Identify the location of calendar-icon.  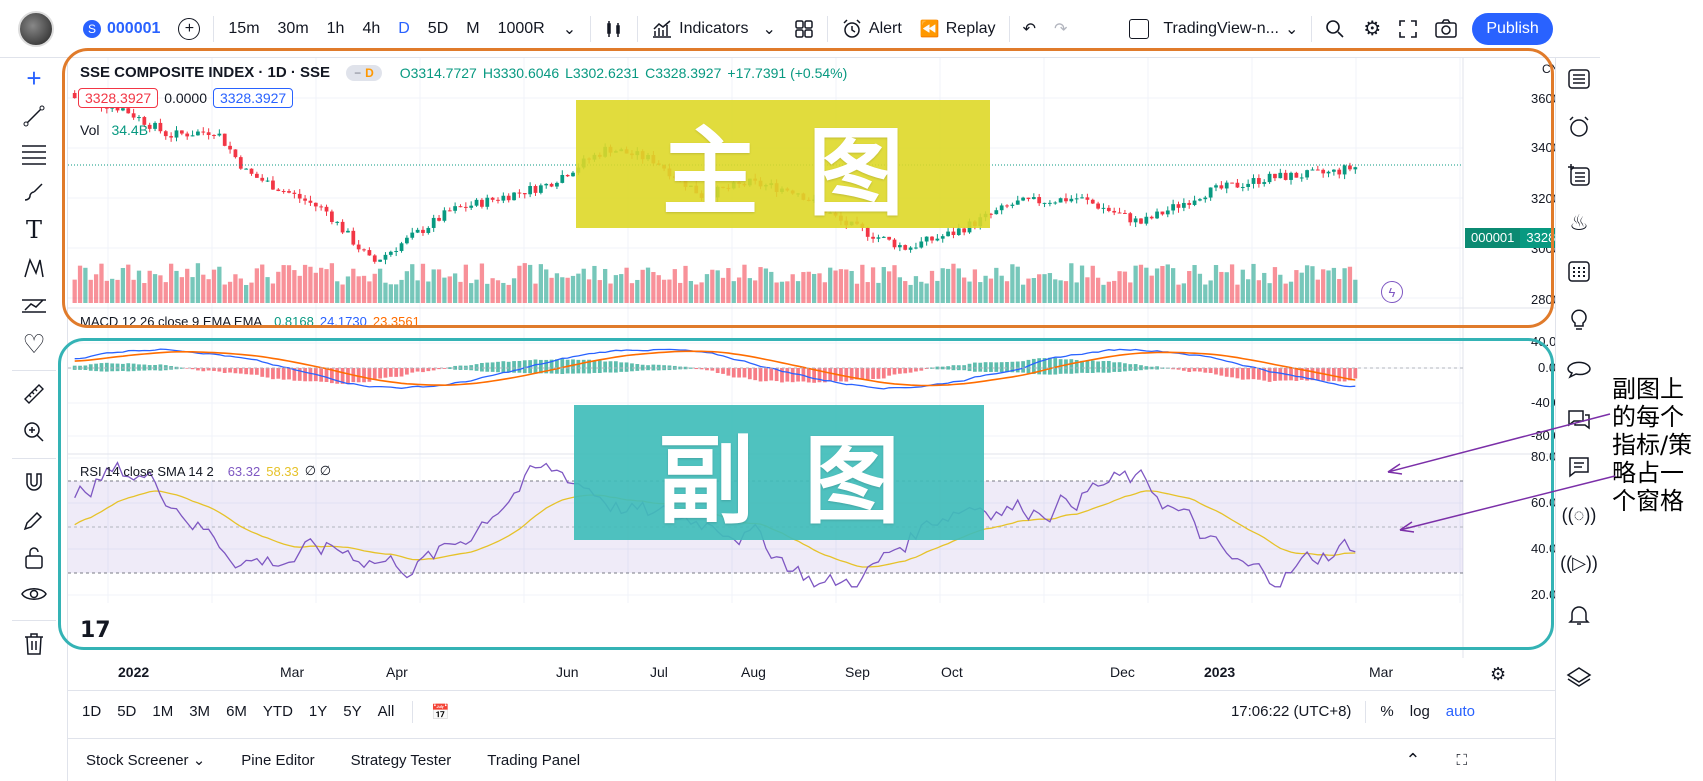
(1579, 271).